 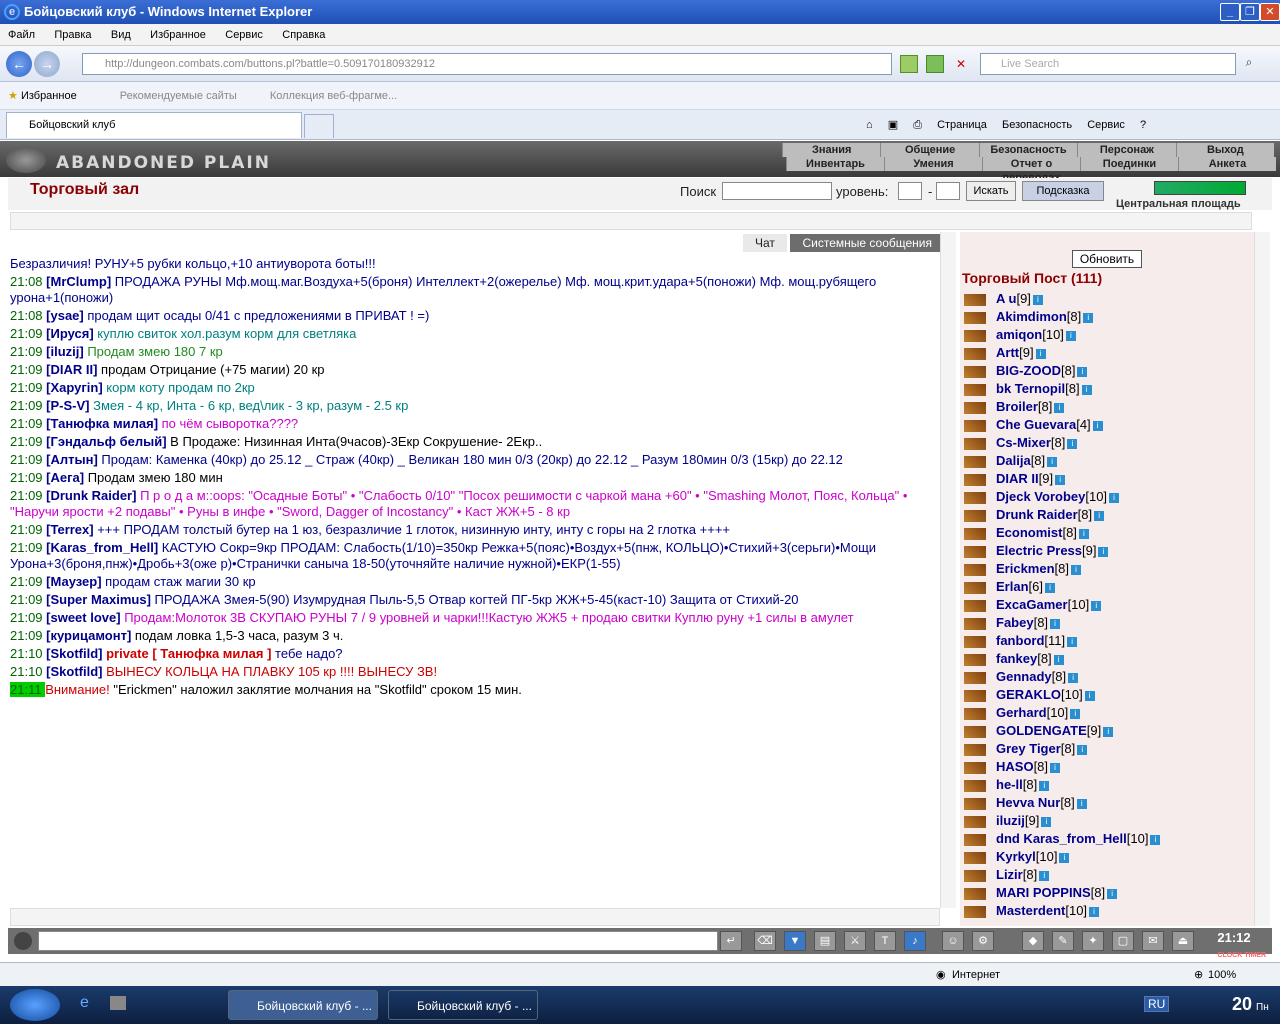 I want to click on user-name: Cs-Mixer, so click(x=1023, y=442).